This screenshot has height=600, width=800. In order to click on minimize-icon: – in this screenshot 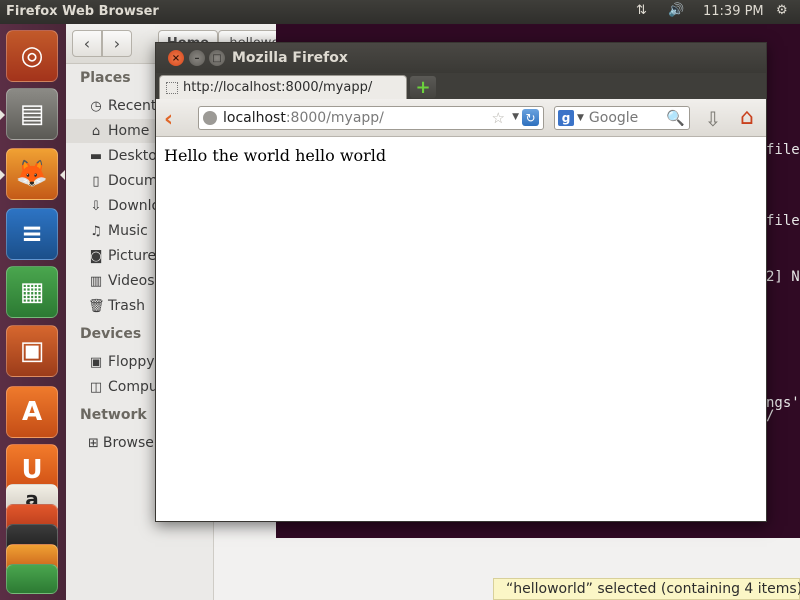, I will do `click(197, 58)`.